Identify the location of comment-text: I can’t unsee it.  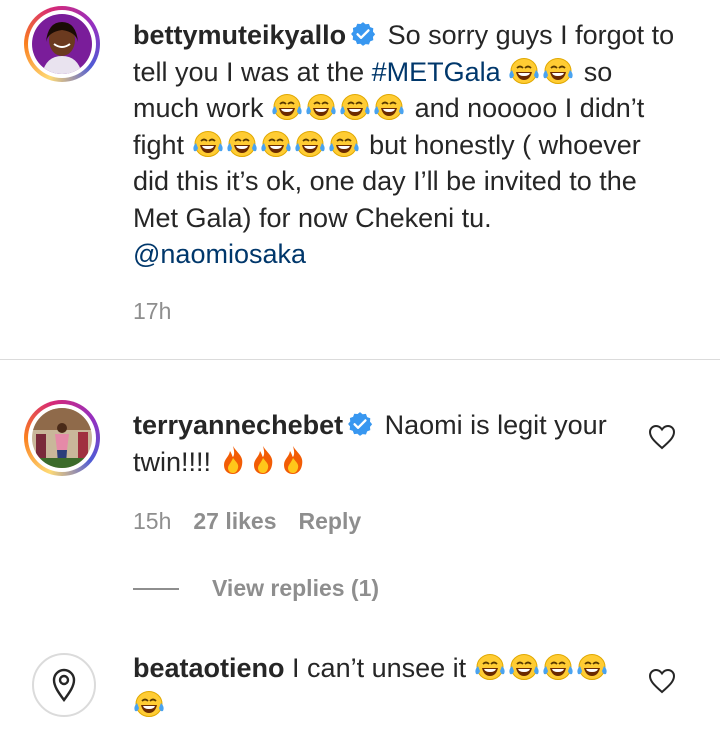
(379, 668).